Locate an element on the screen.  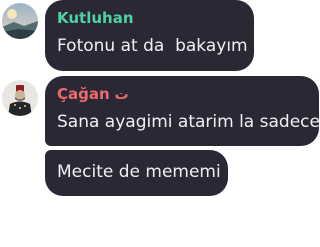
message-text: Sana ayagimi atarim la sadece is located at coordinates (188, 122).